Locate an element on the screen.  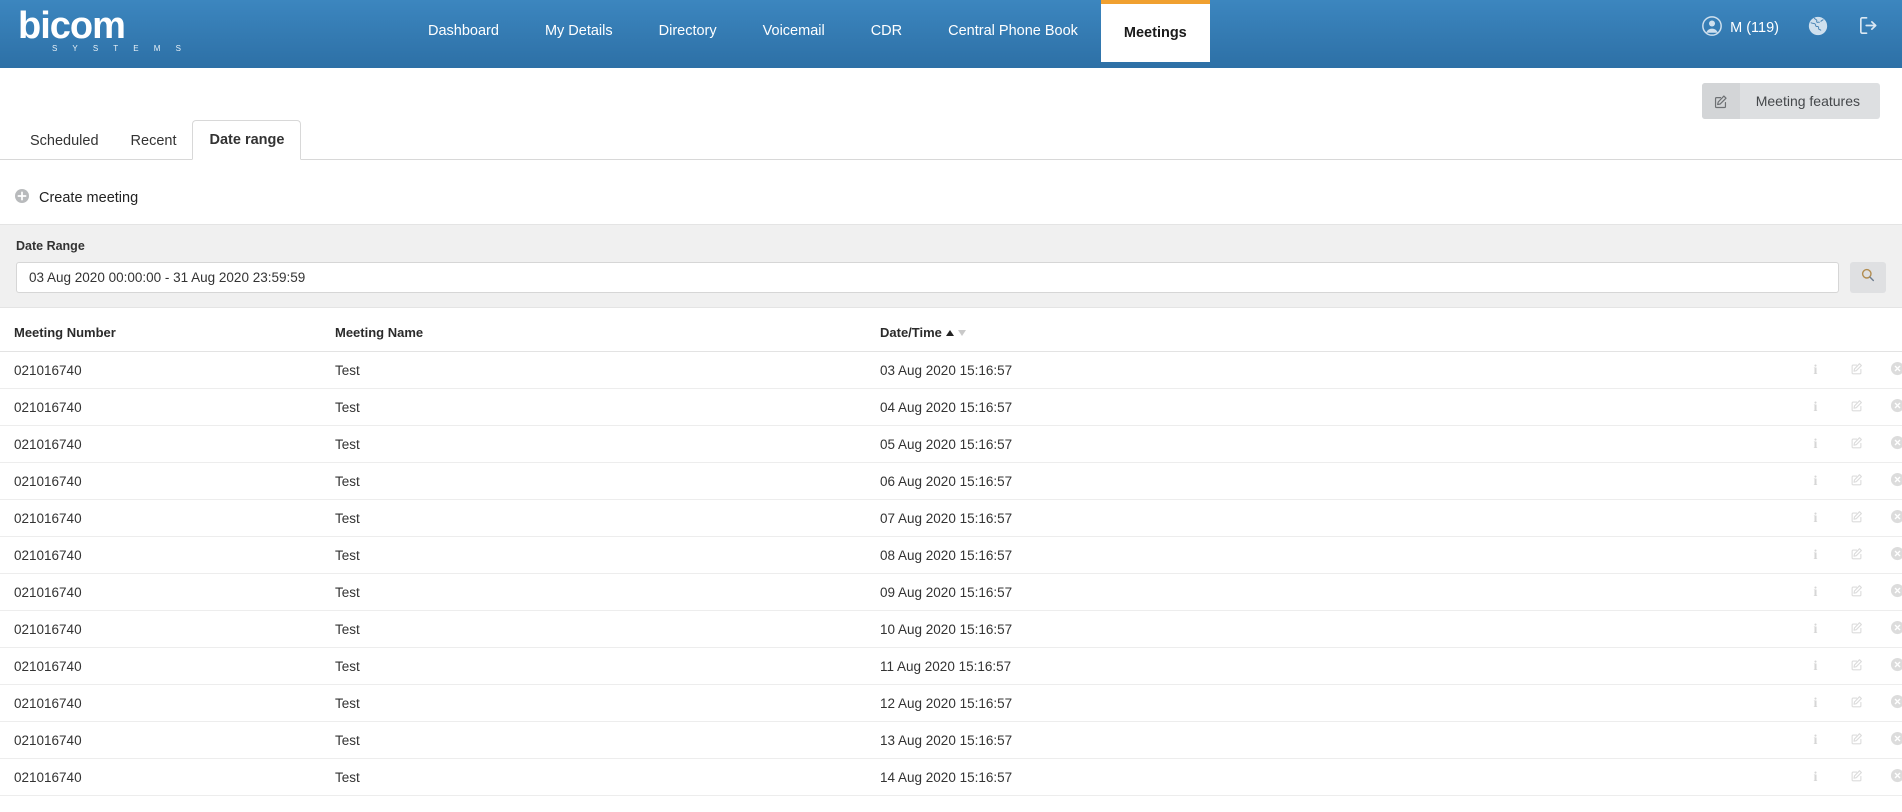
cell-datetime: 08 Aug 2020 15:16:57 is located at coordinates (1165, 555).